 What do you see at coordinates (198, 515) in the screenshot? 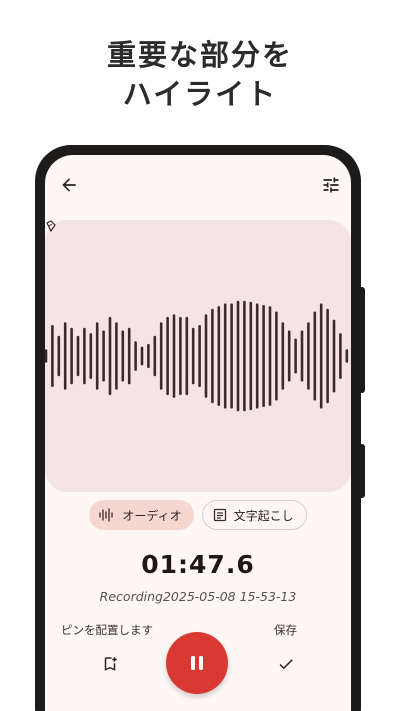
I see `view-tabs: オーディオ 文字起こし` at bounding box center [198, 515].